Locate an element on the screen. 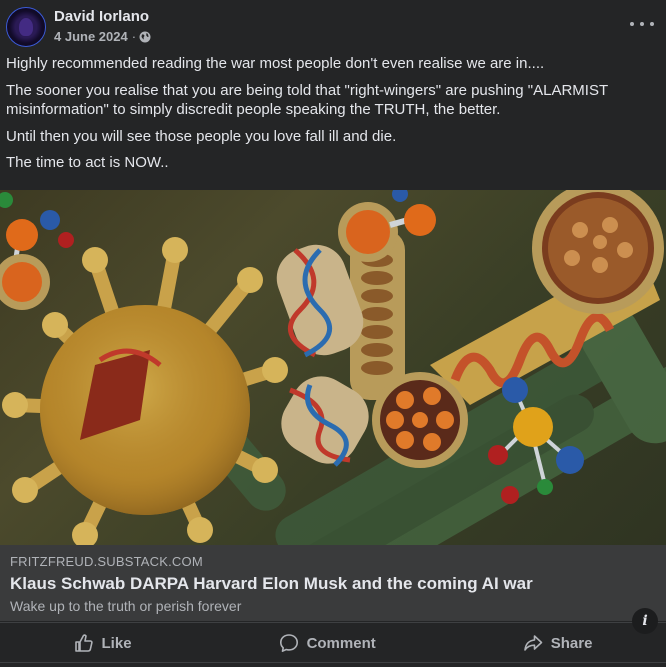  post-header: David Iorlano 4 June 2024 · is located at coordinates (333, 26).